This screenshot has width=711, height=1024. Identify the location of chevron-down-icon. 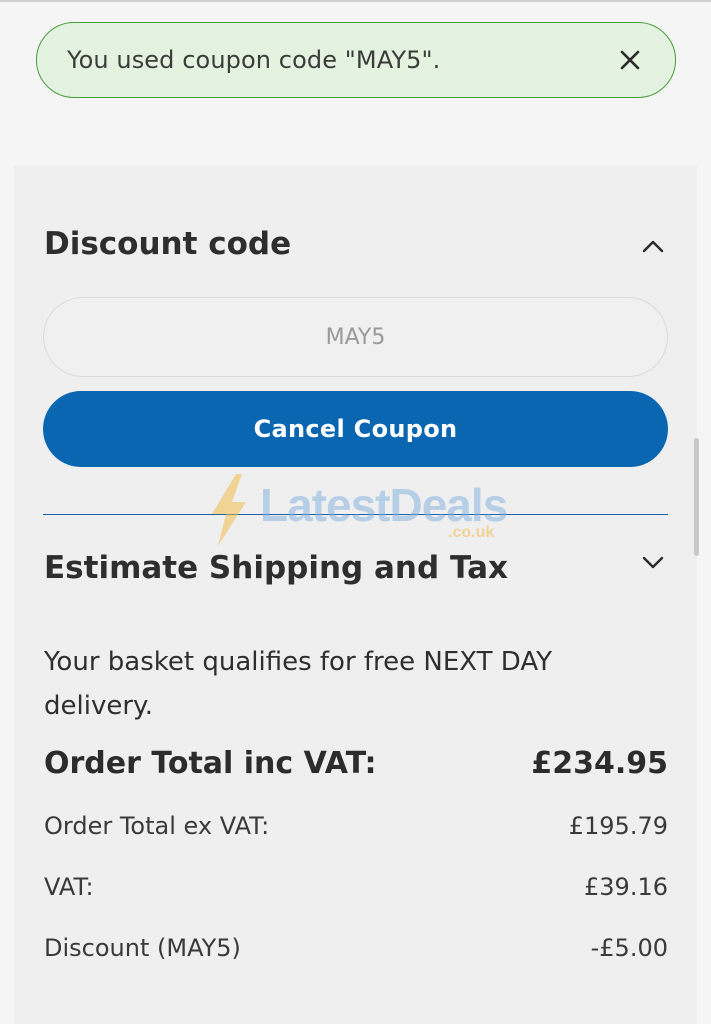
(653, 562).